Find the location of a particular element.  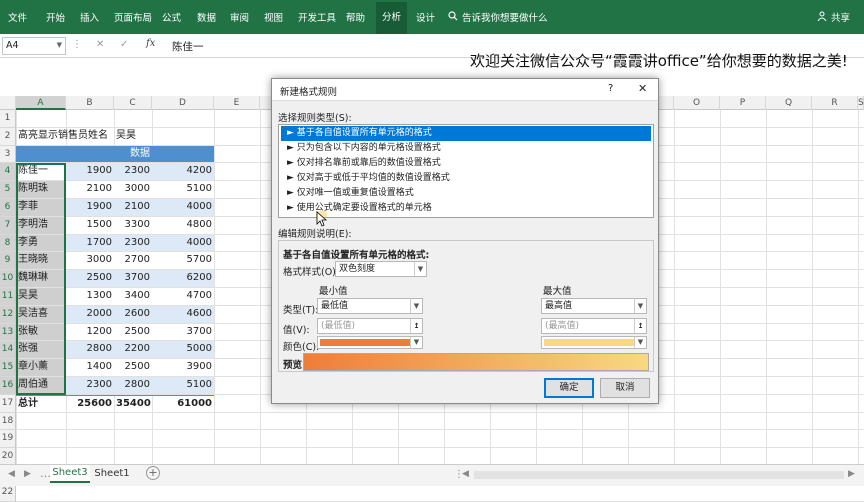

salesperson-cell: 陈佳一 is located at coordinates (41, 172).